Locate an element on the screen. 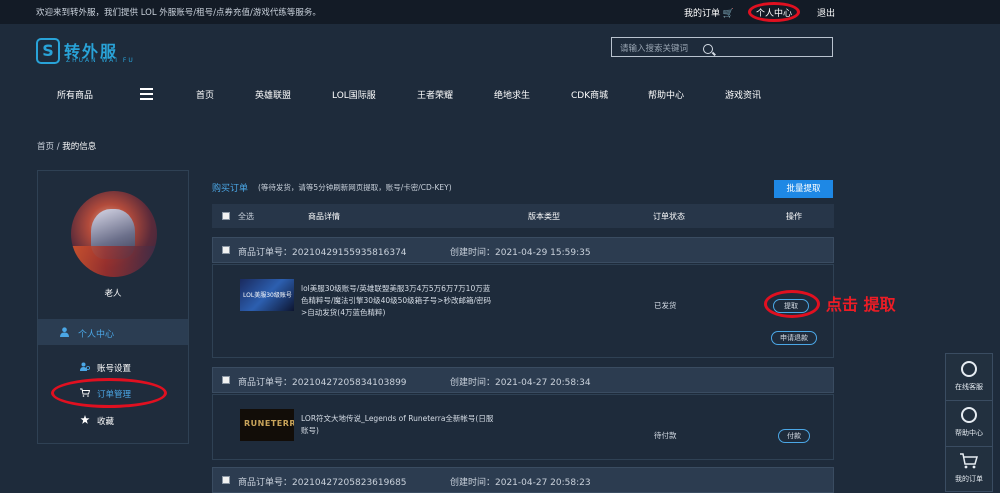  thumbnail-caption: RUNETERRA is located at coordinates (269, 423).